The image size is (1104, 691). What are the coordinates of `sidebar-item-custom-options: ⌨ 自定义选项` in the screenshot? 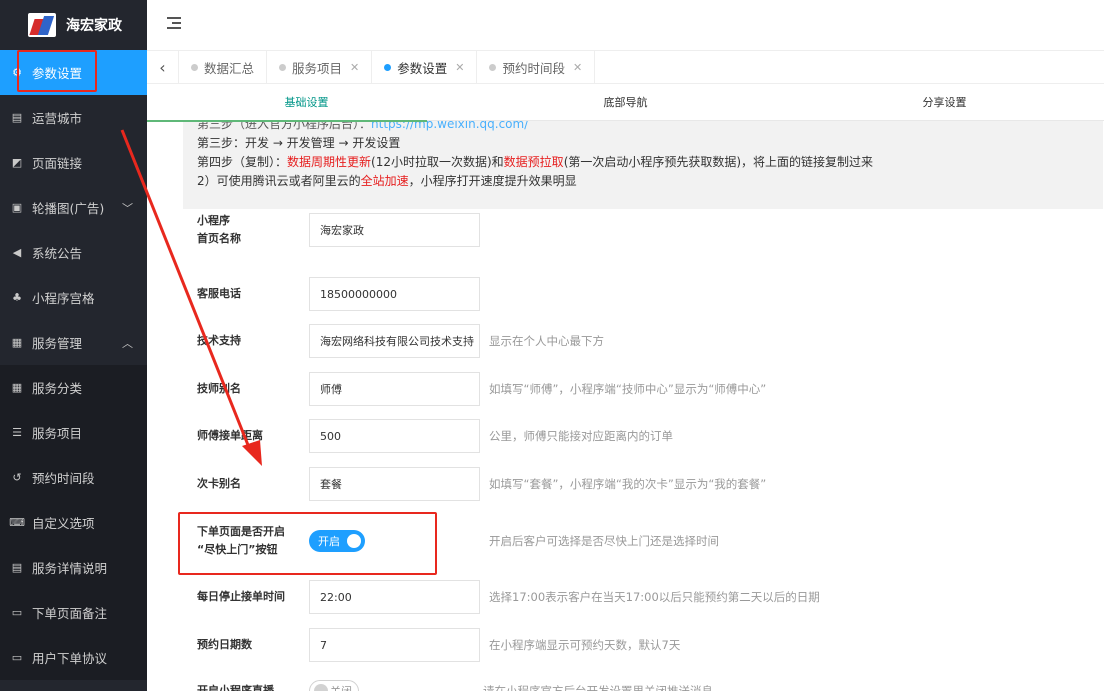 It's located at (73, 522).